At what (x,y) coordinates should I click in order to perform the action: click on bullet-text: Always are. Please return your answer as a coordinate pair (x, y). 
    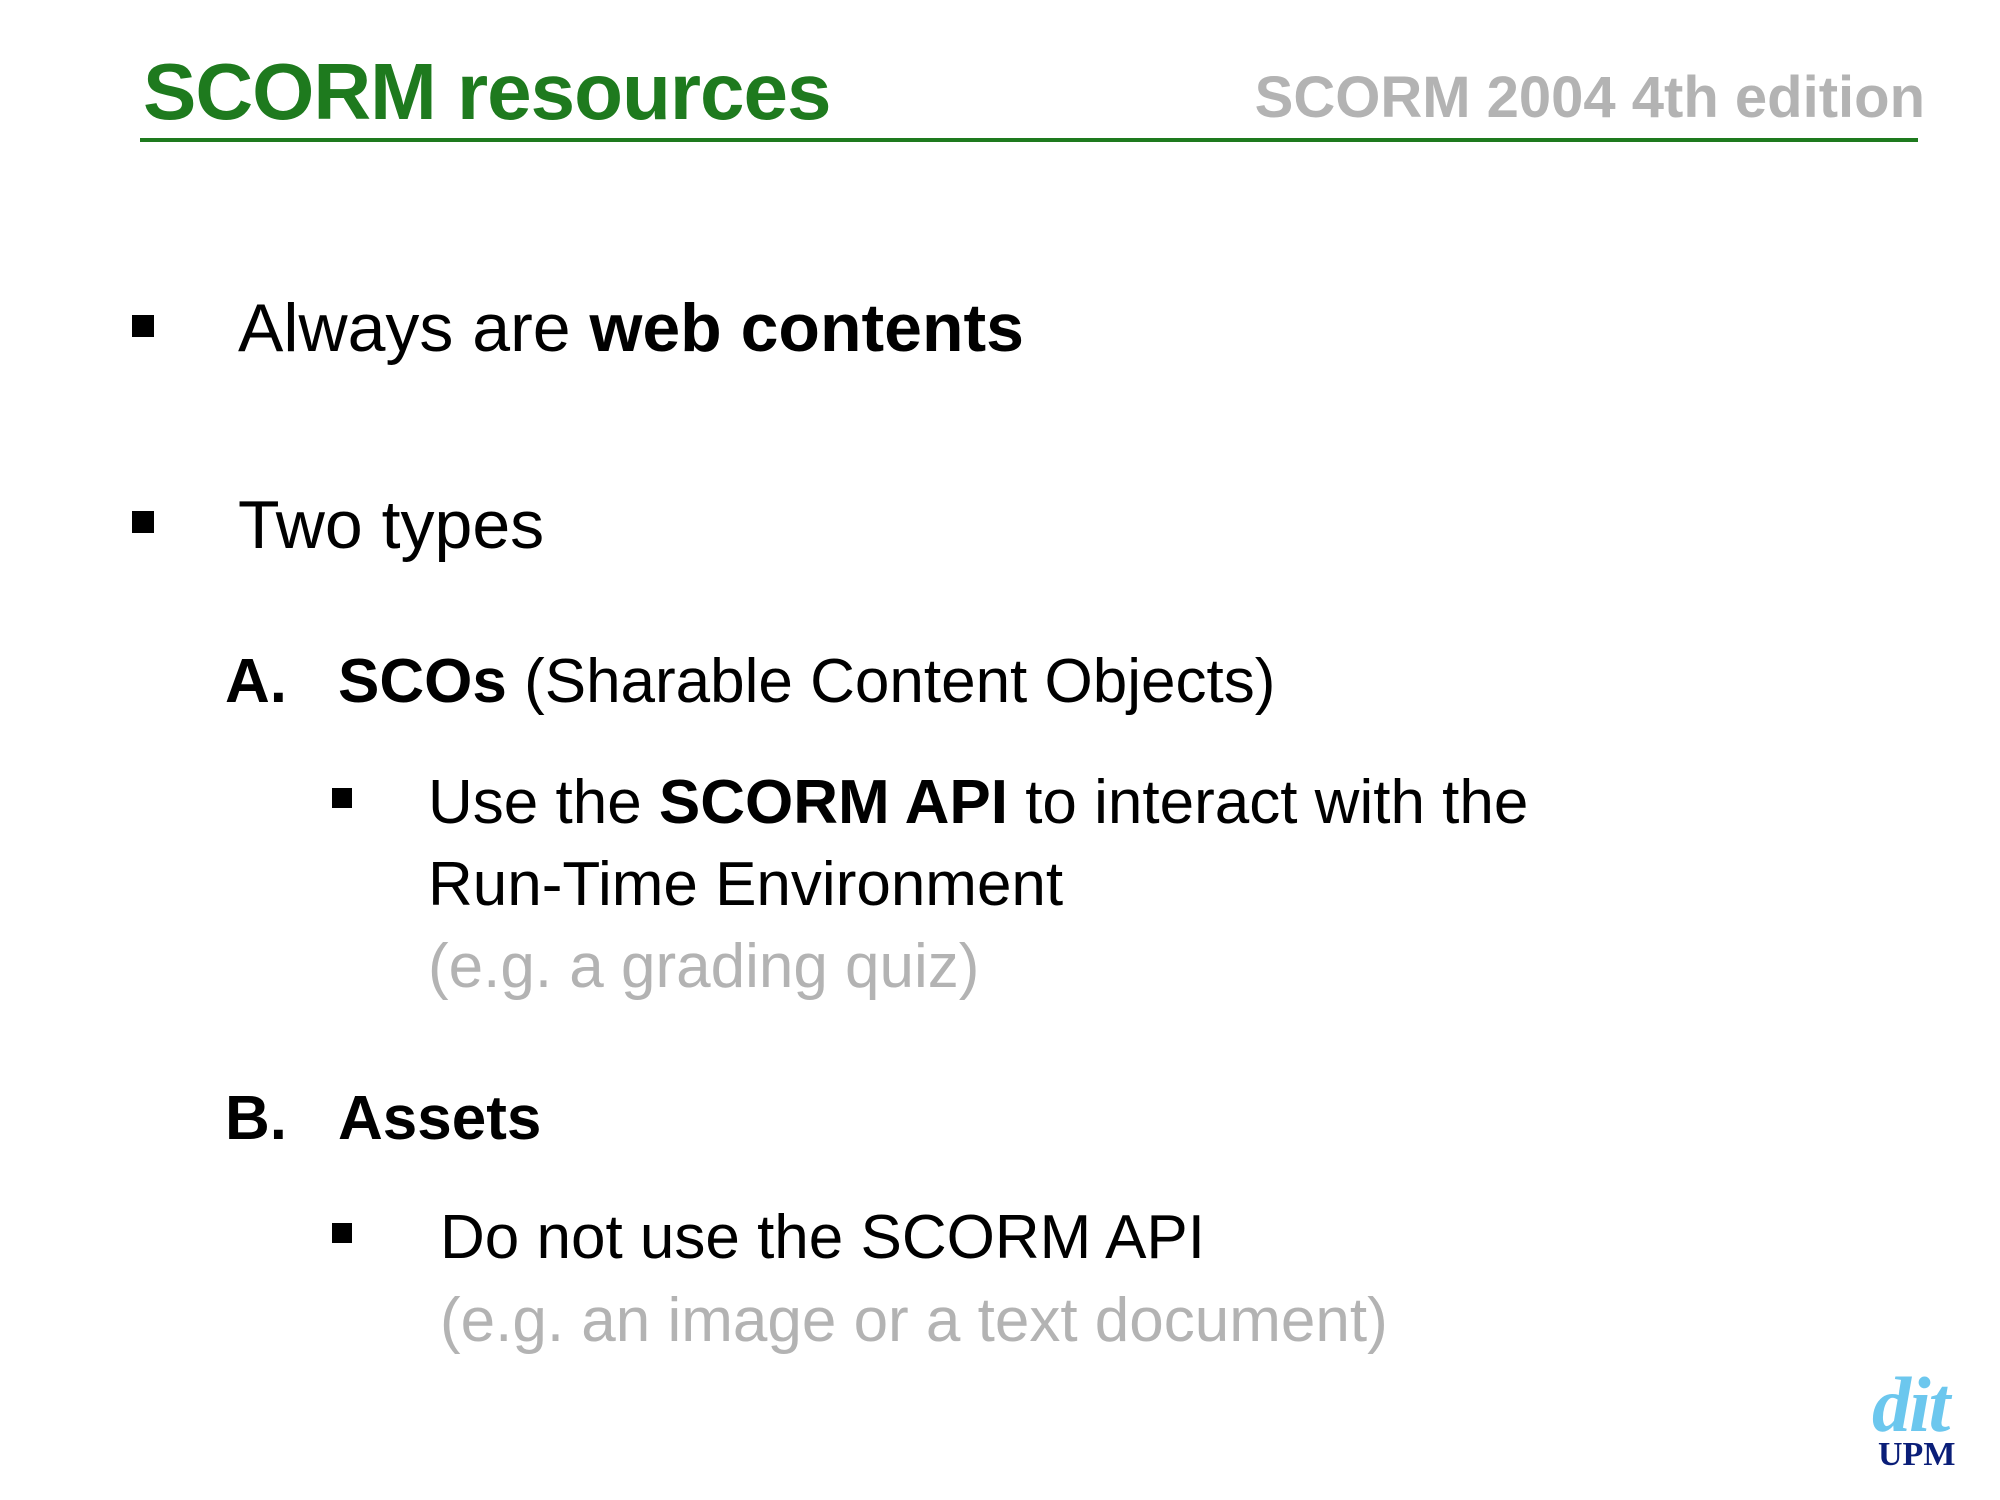
    Looking at the image, I should click on (414, 328).